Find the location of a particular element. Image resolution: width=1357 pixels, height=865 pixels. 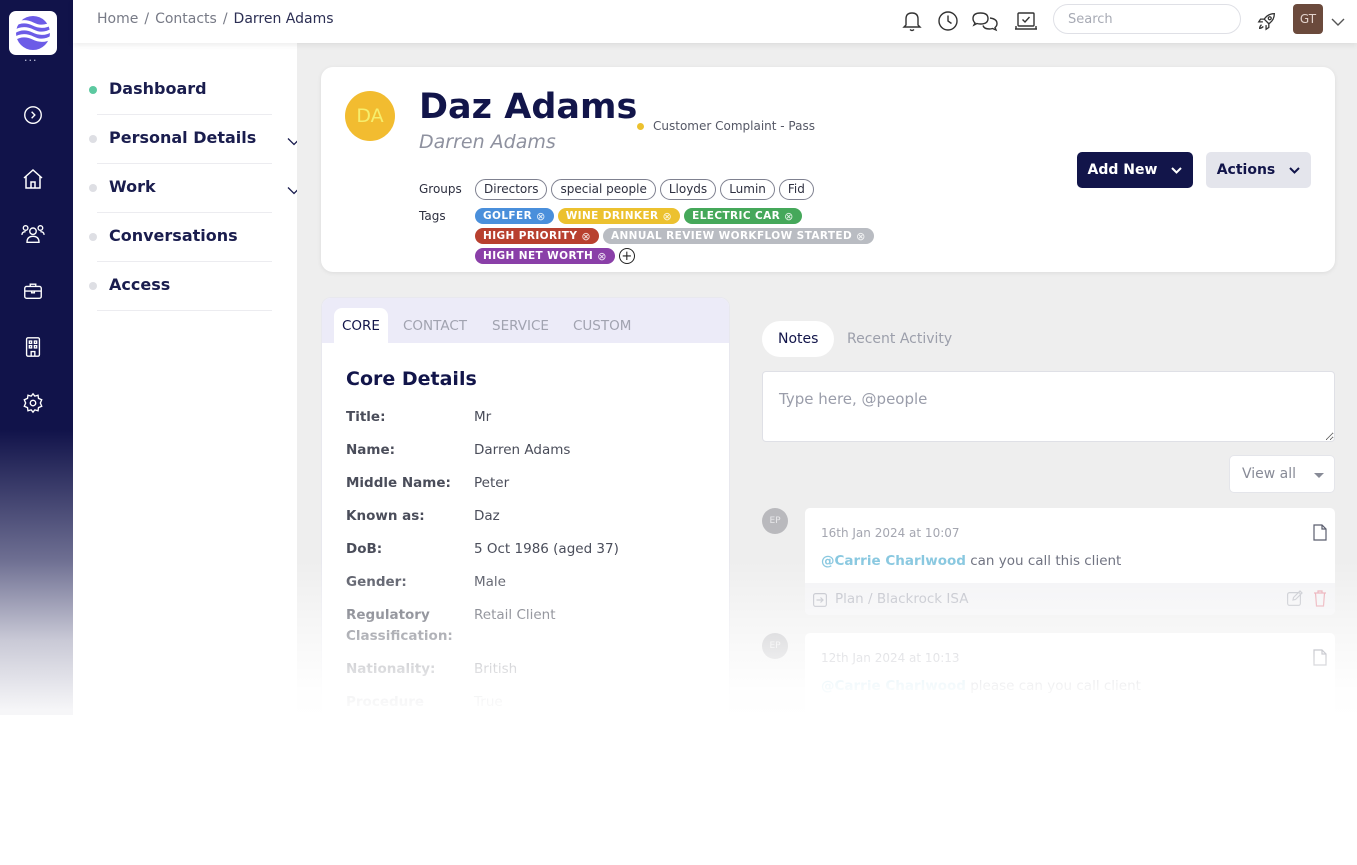

group-pill: Lloyds is located at coordinates (688, 189).